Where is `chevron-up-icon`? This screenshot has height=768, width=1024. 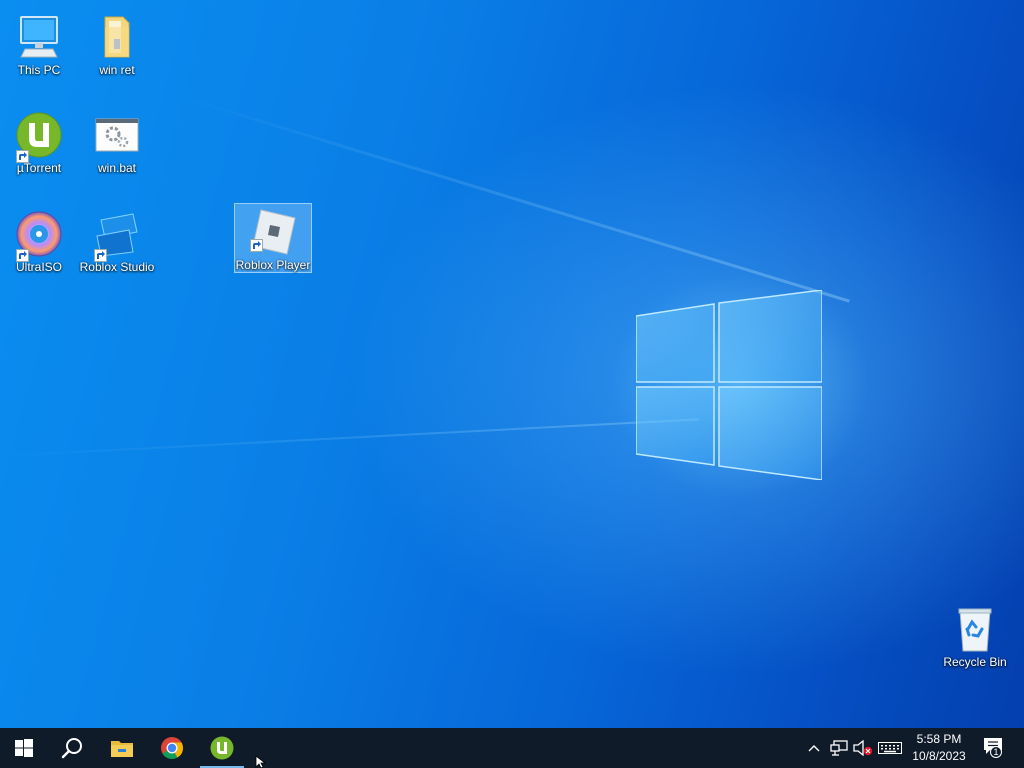
chevron-up-icon is located at coordinates (814, 748).